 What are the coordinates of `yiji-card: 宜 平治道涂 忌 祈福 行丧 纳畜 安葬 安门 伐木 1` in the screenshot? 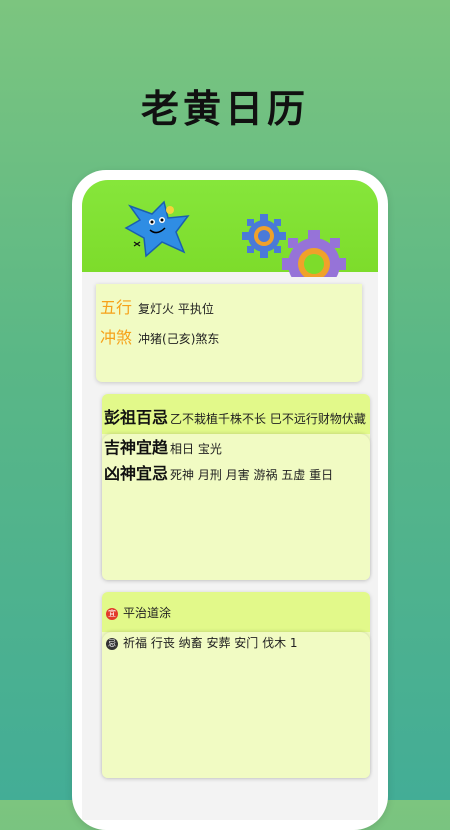 It's located at (236, 685).